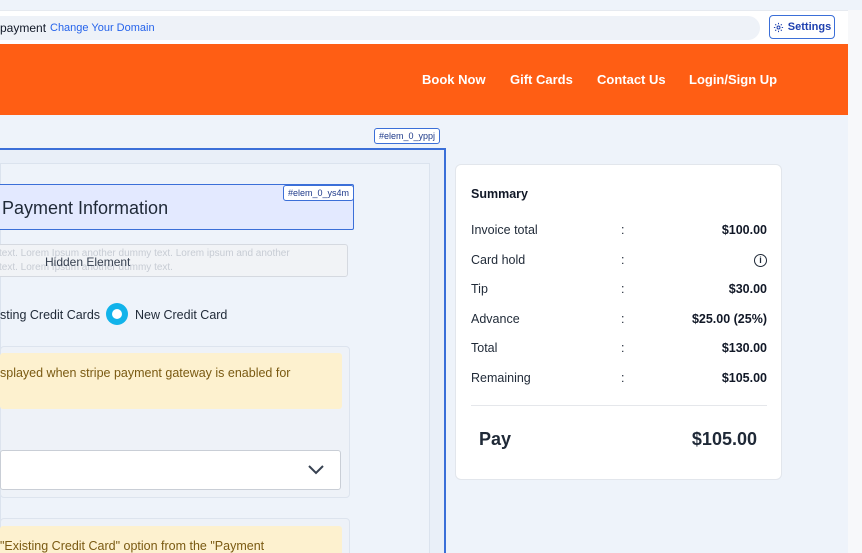 This screenshot has height=553, width=862. What do you see at coordinates (479, 289) in the screenshot?
I see `summary-label: Tip` at bounding box center [479, 289].